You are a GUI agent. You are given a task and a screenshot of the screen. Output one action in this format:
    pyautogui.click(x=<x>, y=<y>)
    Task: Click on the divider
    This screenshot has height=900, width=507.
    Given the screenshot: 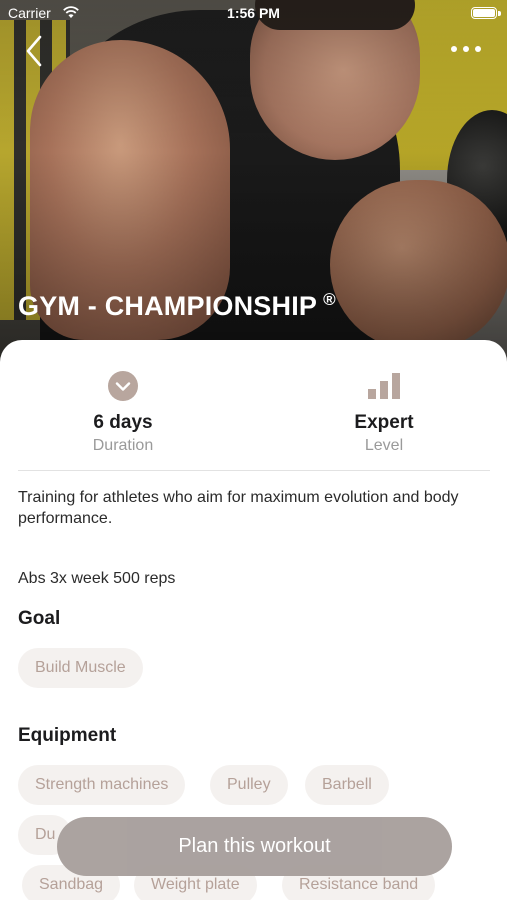 What is the action you would take?
    pyautogui.click(x=254, y=470)
    